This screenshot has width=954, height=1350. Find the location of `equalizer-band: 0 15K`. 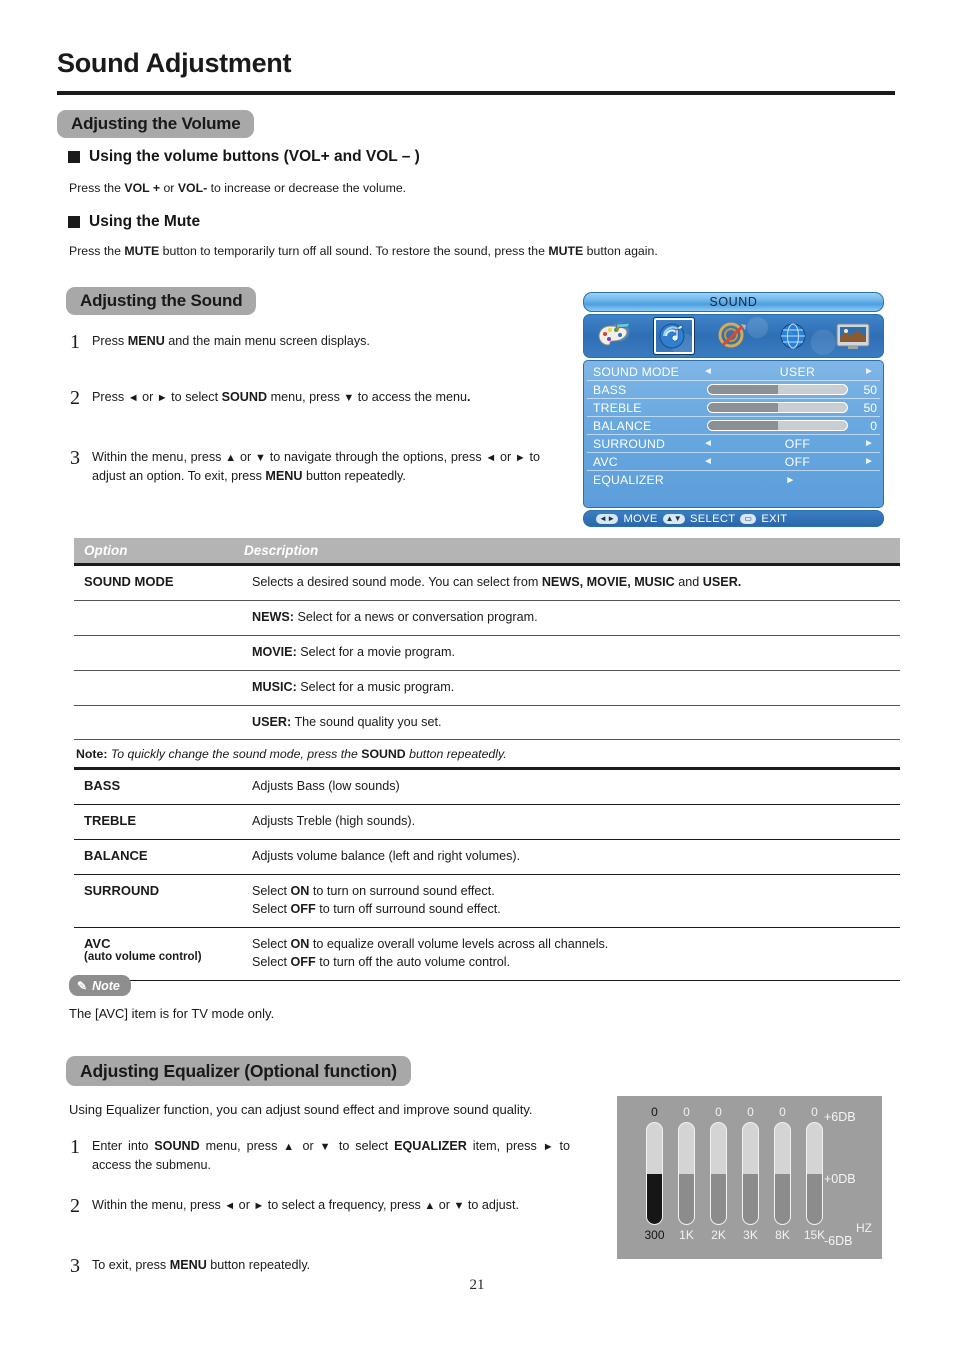

equalizer-band: 0 15K is located at coordinates (814, 1174).